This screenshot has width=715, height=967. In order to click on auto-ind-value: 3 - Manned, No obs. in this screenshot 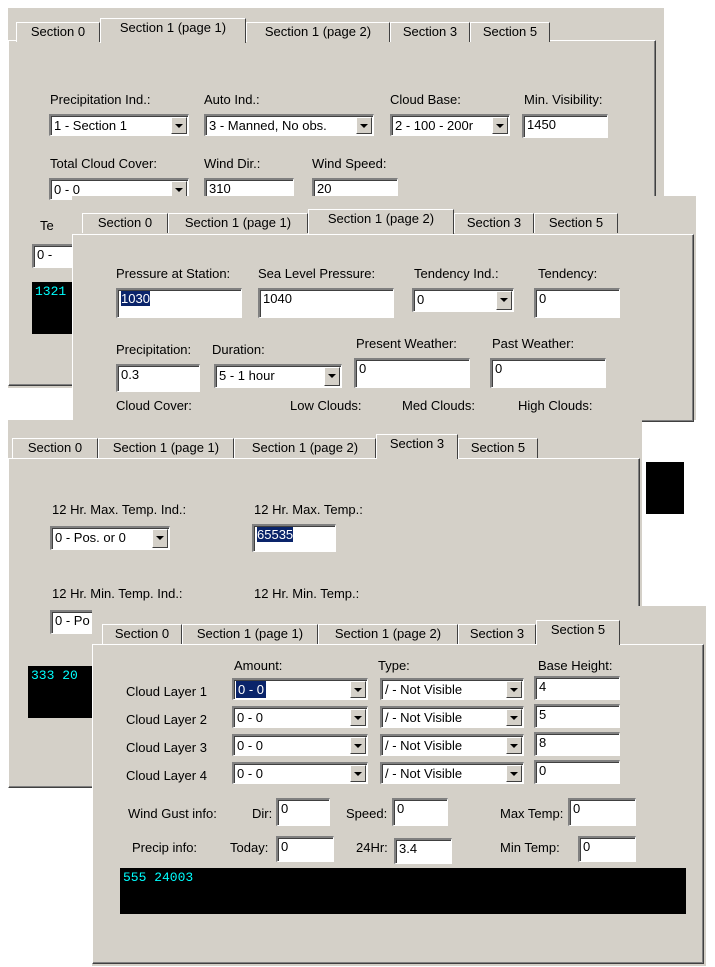, I will do `click(268, 125)`.